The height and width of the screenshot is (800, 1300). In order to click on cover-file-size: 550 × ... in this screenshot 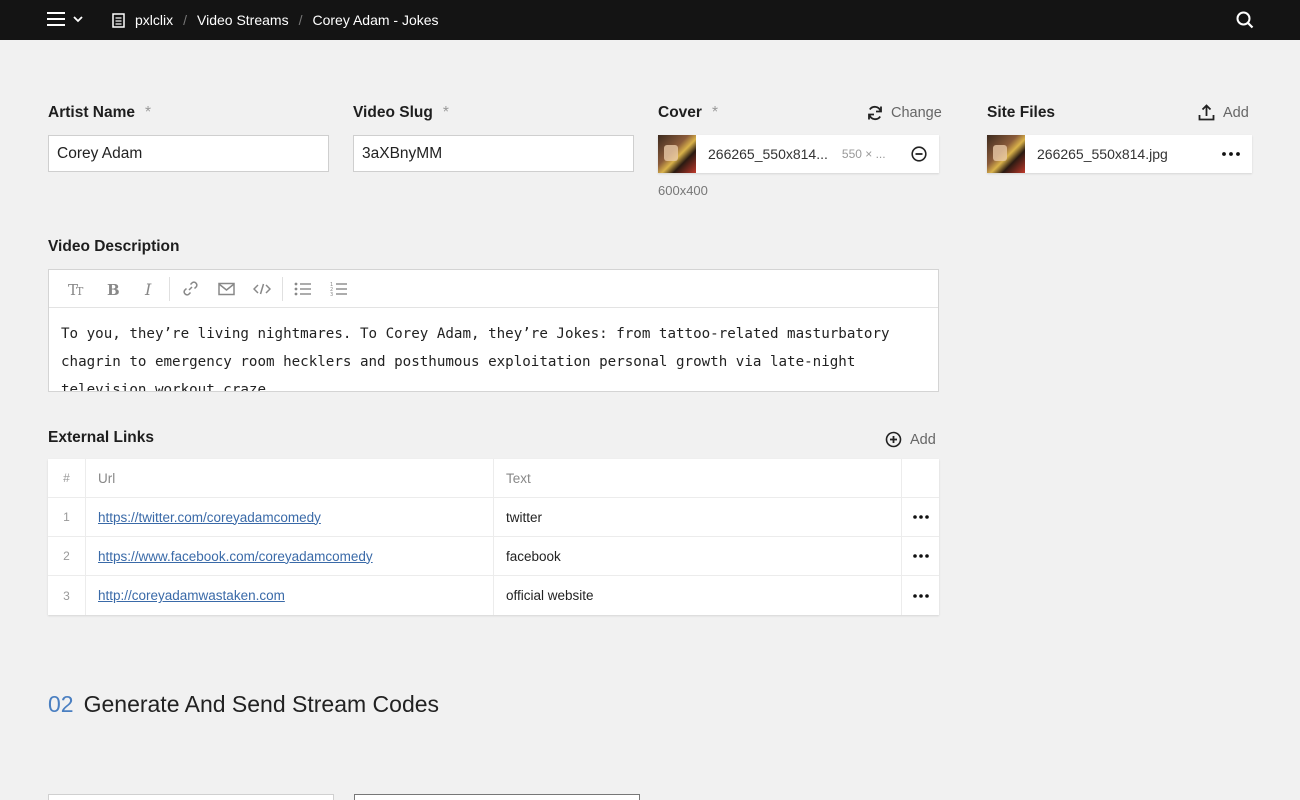, I will do `click(863, 154)`.